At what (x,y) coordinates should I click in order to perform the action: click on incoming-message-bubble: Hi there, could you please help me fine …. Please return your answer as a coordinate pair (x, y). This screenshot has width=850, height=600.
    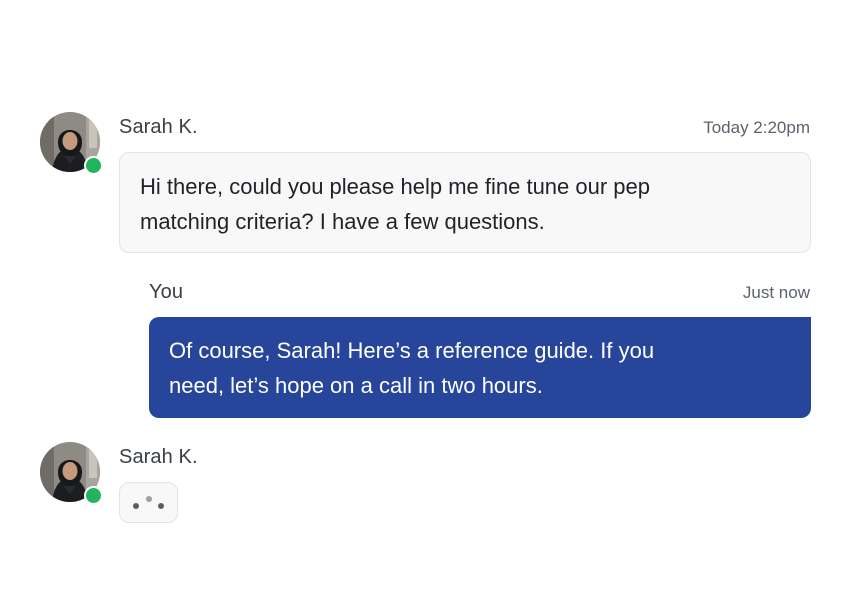
    Looking at the image, I should click on (465, 202).